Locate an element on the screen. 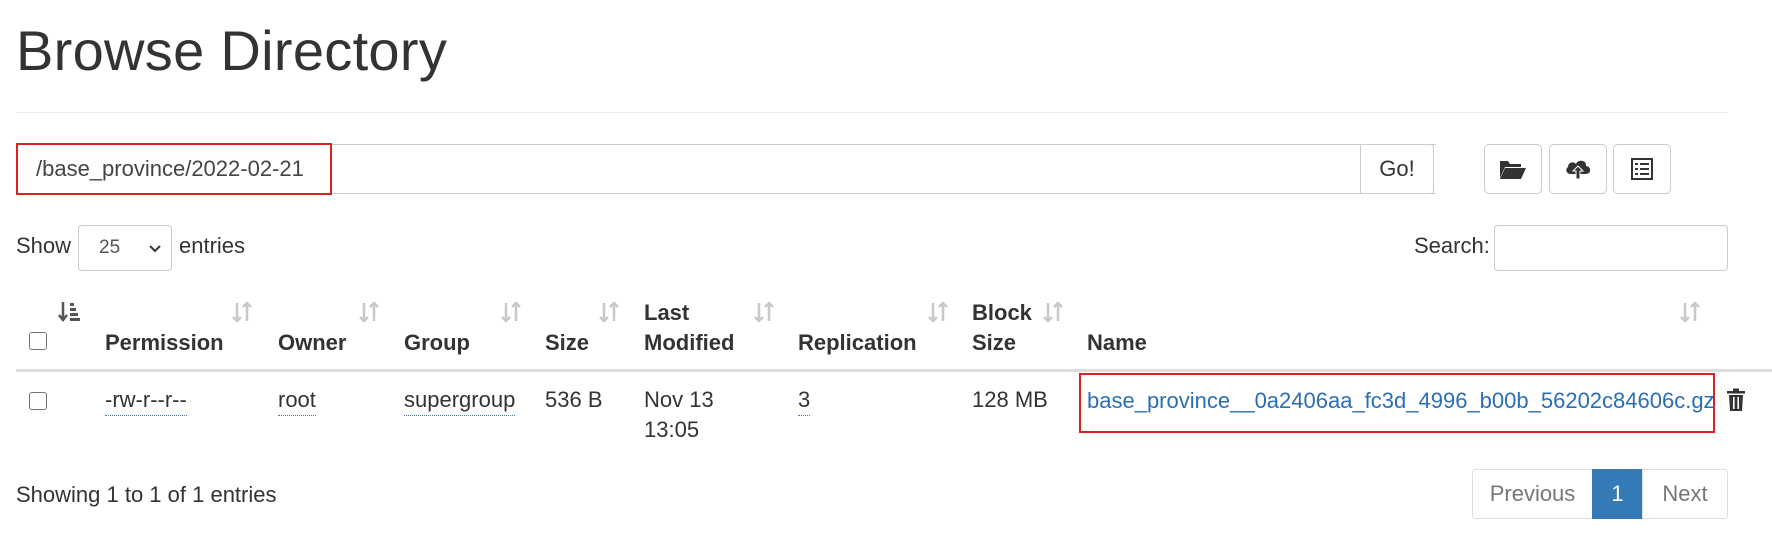 This screenshot has height=559, width=1772. permission-cell: -rw-r--r-- is located at coordinates (146, 400).